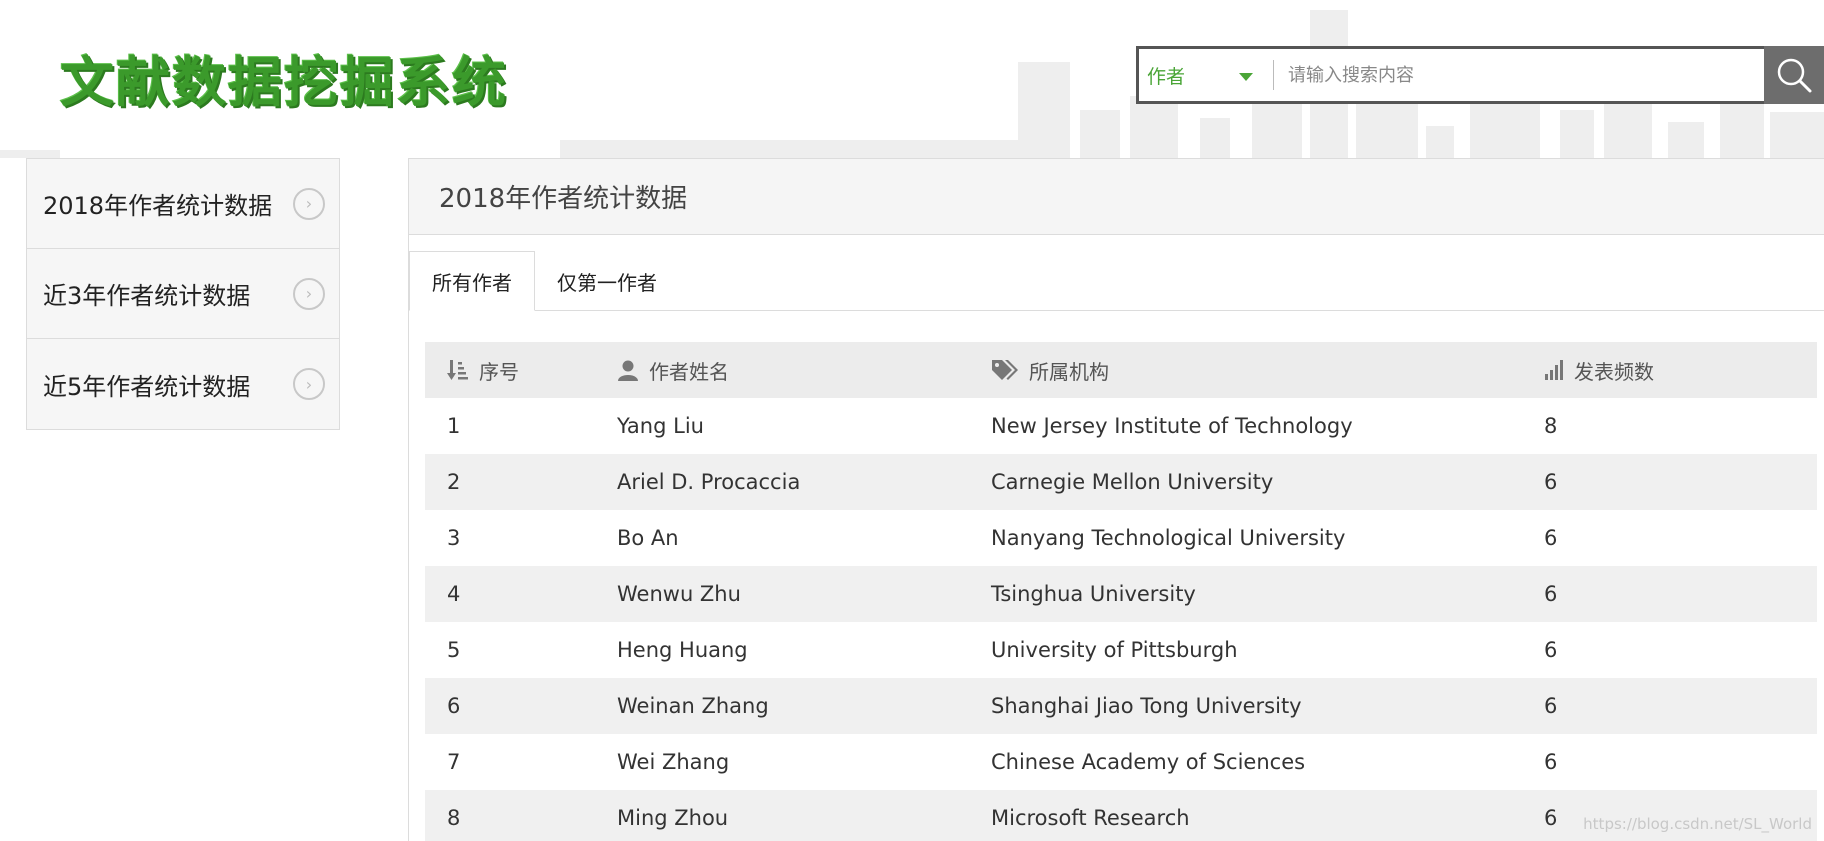 This screenshot has height=841, width=1824. I want to click on cell-index: 1, so click(521, 426).